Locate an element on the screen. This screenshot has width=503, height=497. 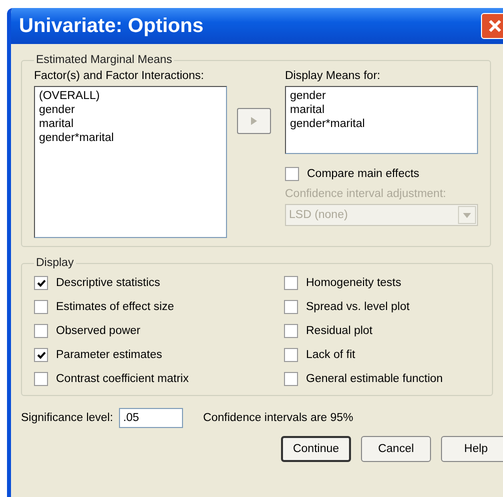
checkbox-label: Descriptive statistics is located at coordinates (108, 283).